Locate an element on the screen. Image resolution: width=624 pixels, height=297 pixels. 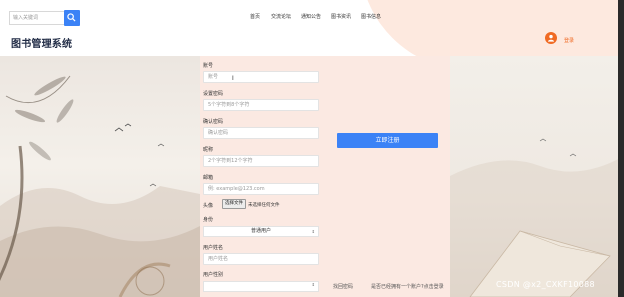
nickname-label: 昵称 is located at coordinates (208, 150).